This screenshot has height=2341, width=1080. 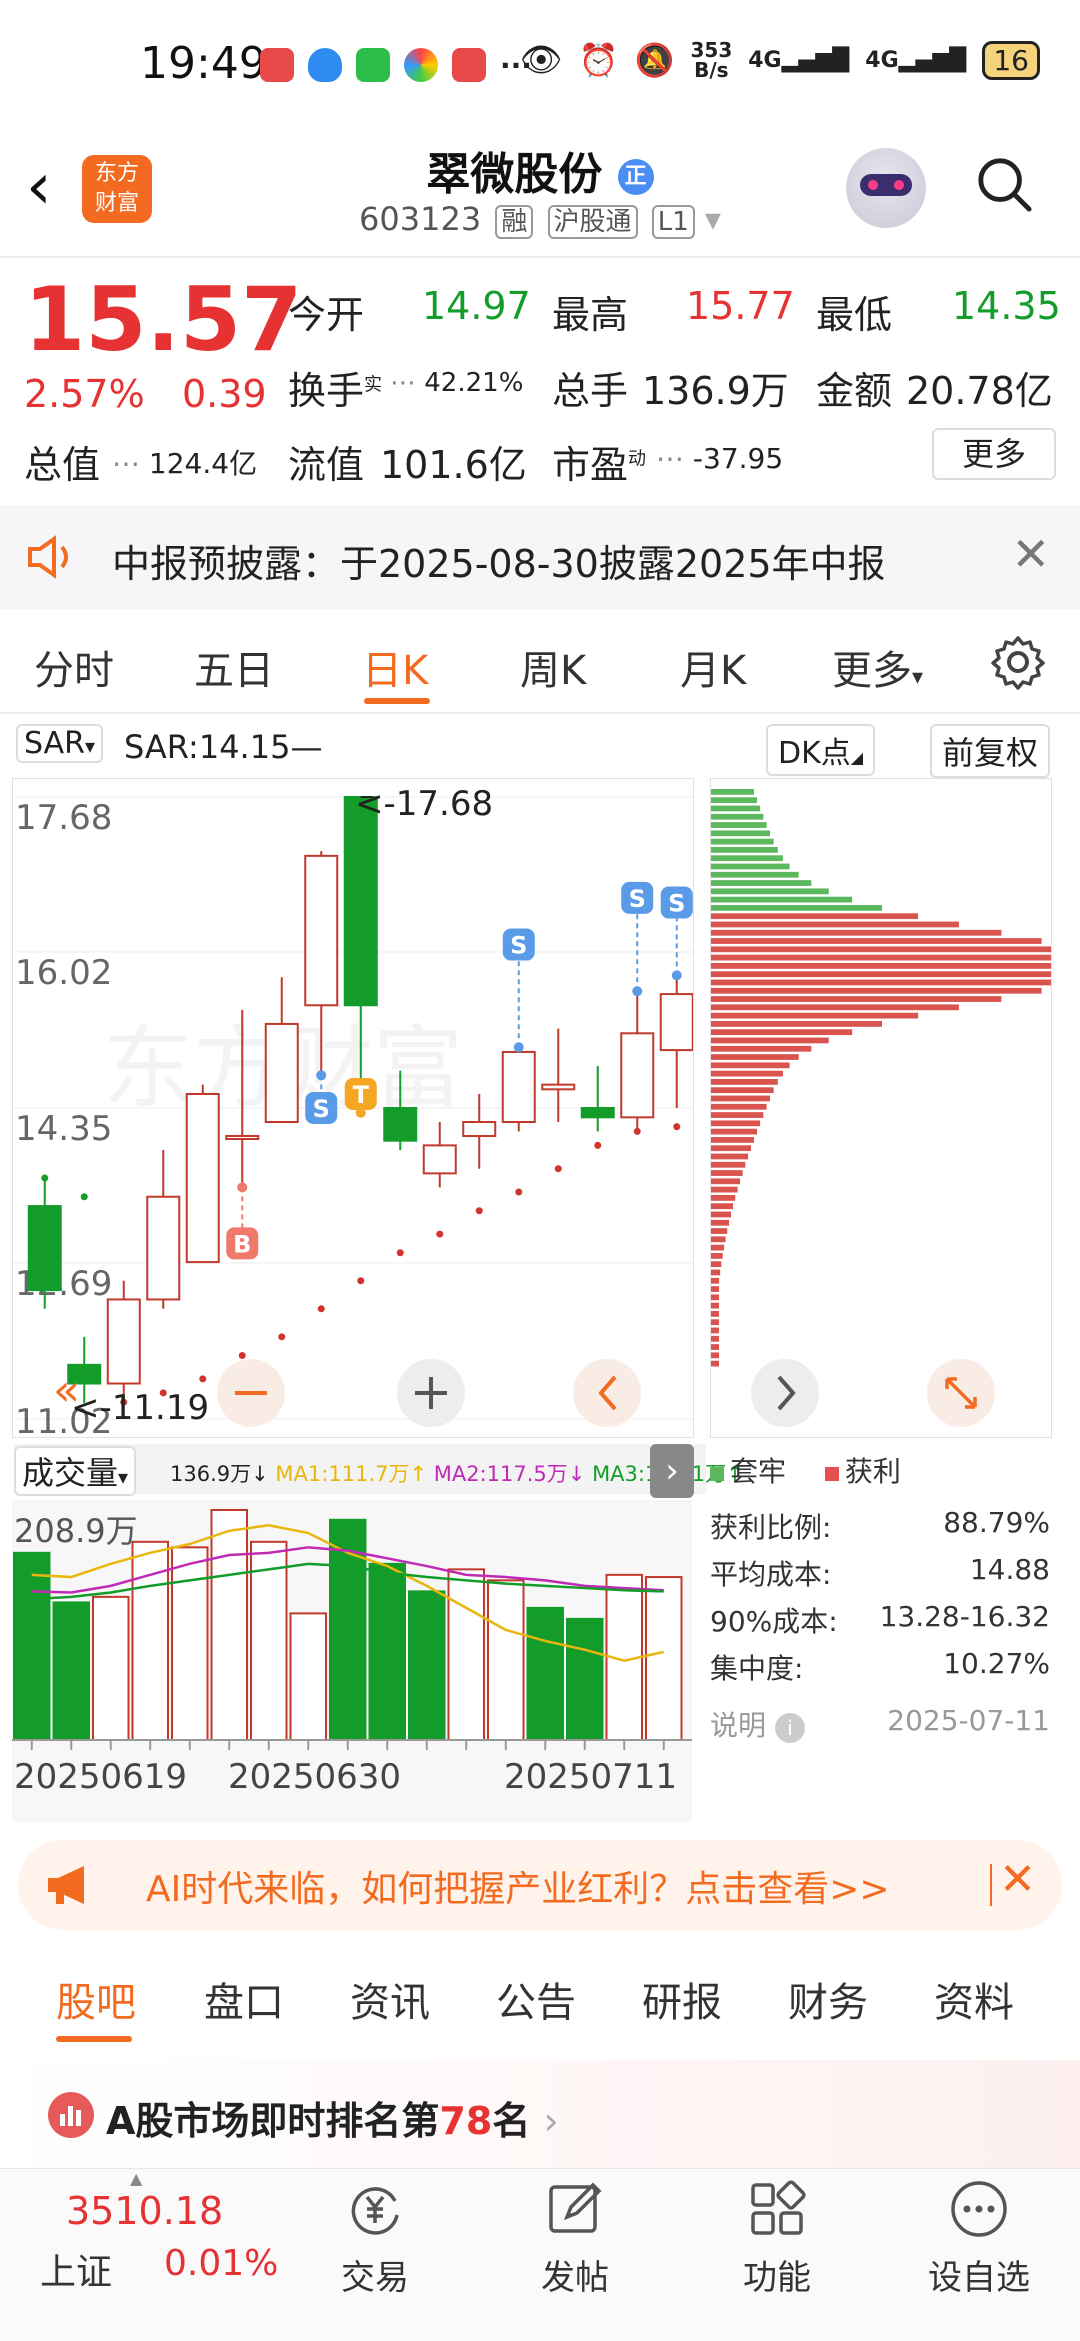 What do you see at coordinates (778, 2207) in the screenshot?
I see `grid-icon` at bounding box center [778, 2207].